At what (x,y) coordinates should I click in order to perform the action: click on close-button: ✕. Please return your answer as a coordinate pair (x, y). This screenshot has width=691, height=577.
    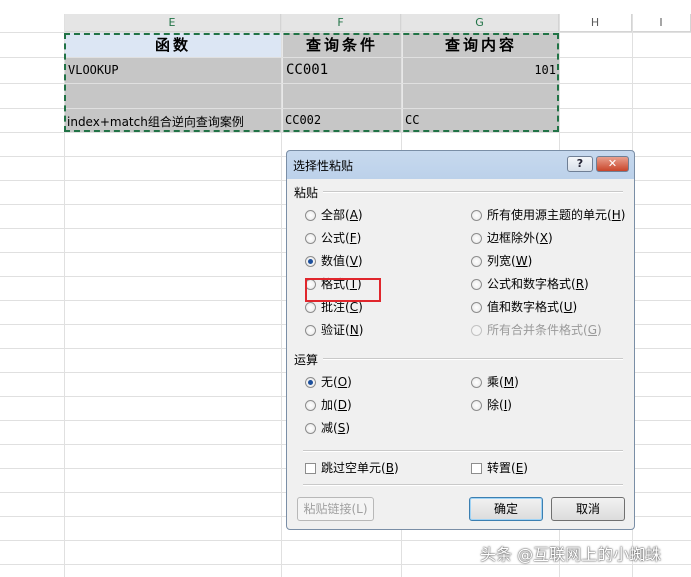
    Looking at the image, I should click on (612, 164).